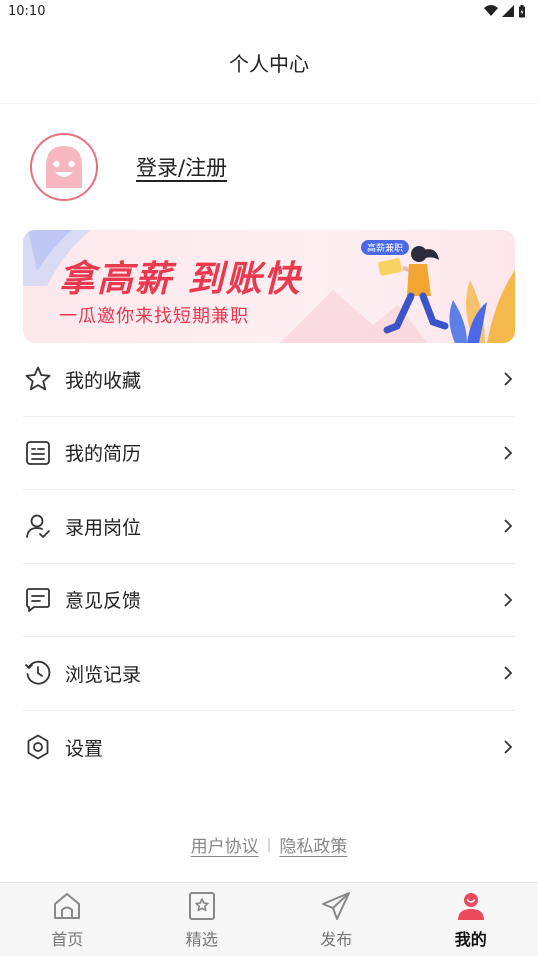 This screenshot has height=956, width=538. What do you see at coordinates (27, 11) in the screenshot?
I see `status-time: 10:10` at bounding box center [27, 11].